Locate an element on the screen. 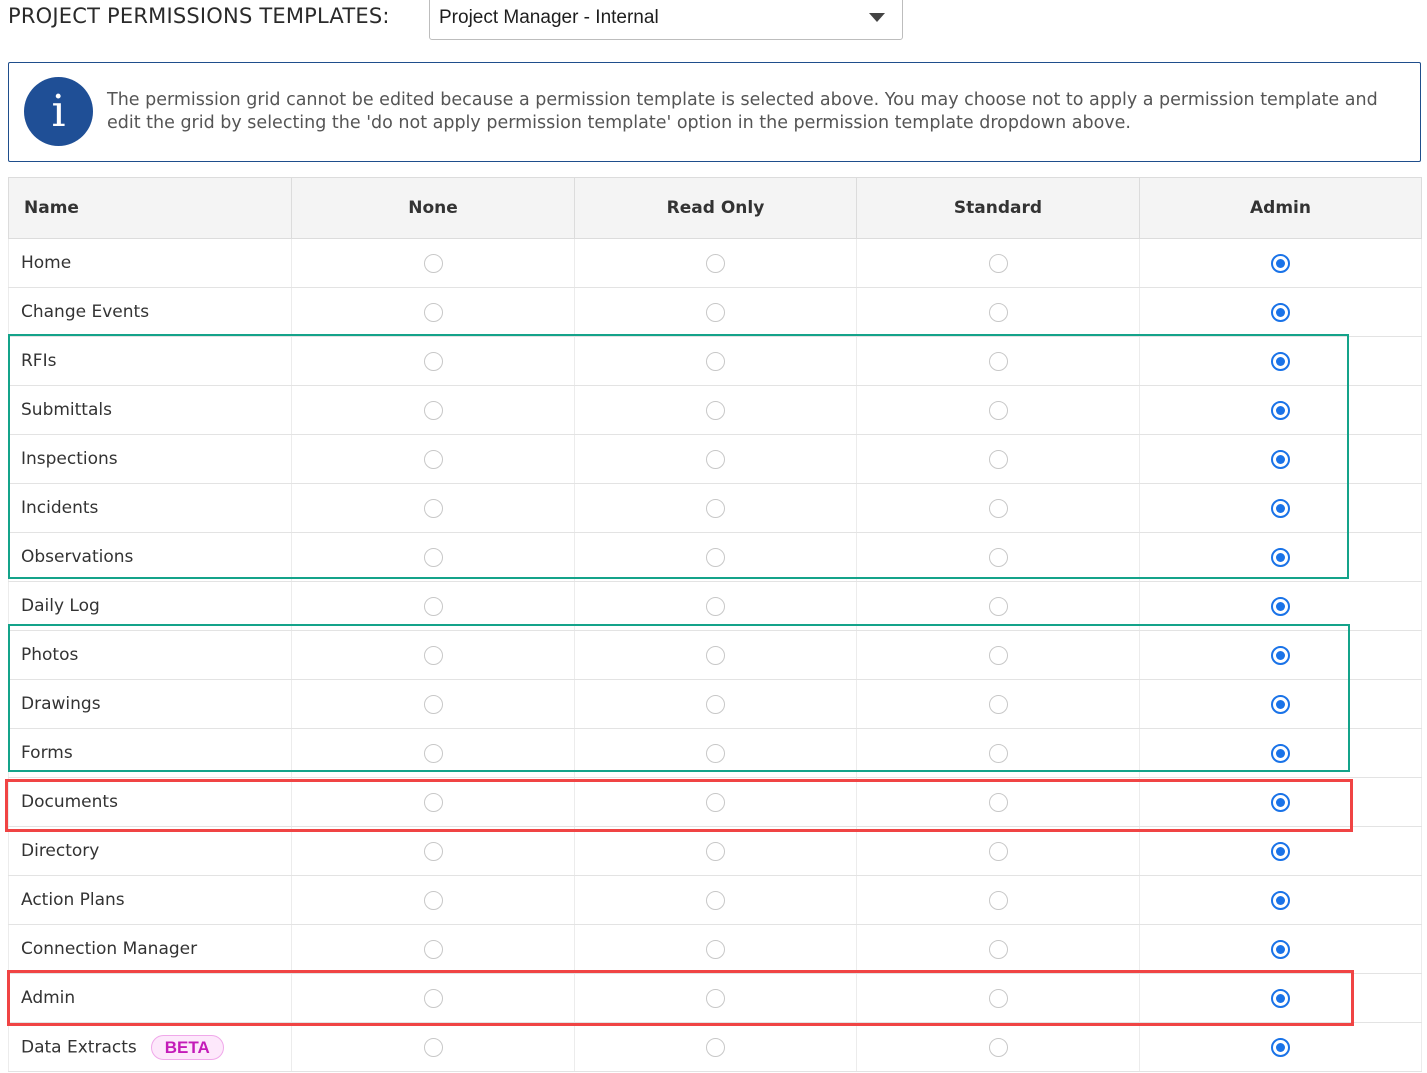 The height and width of the screenshot is (1073, 1427). permission-name-cell: Incidents is located at coordinates (150, 508).